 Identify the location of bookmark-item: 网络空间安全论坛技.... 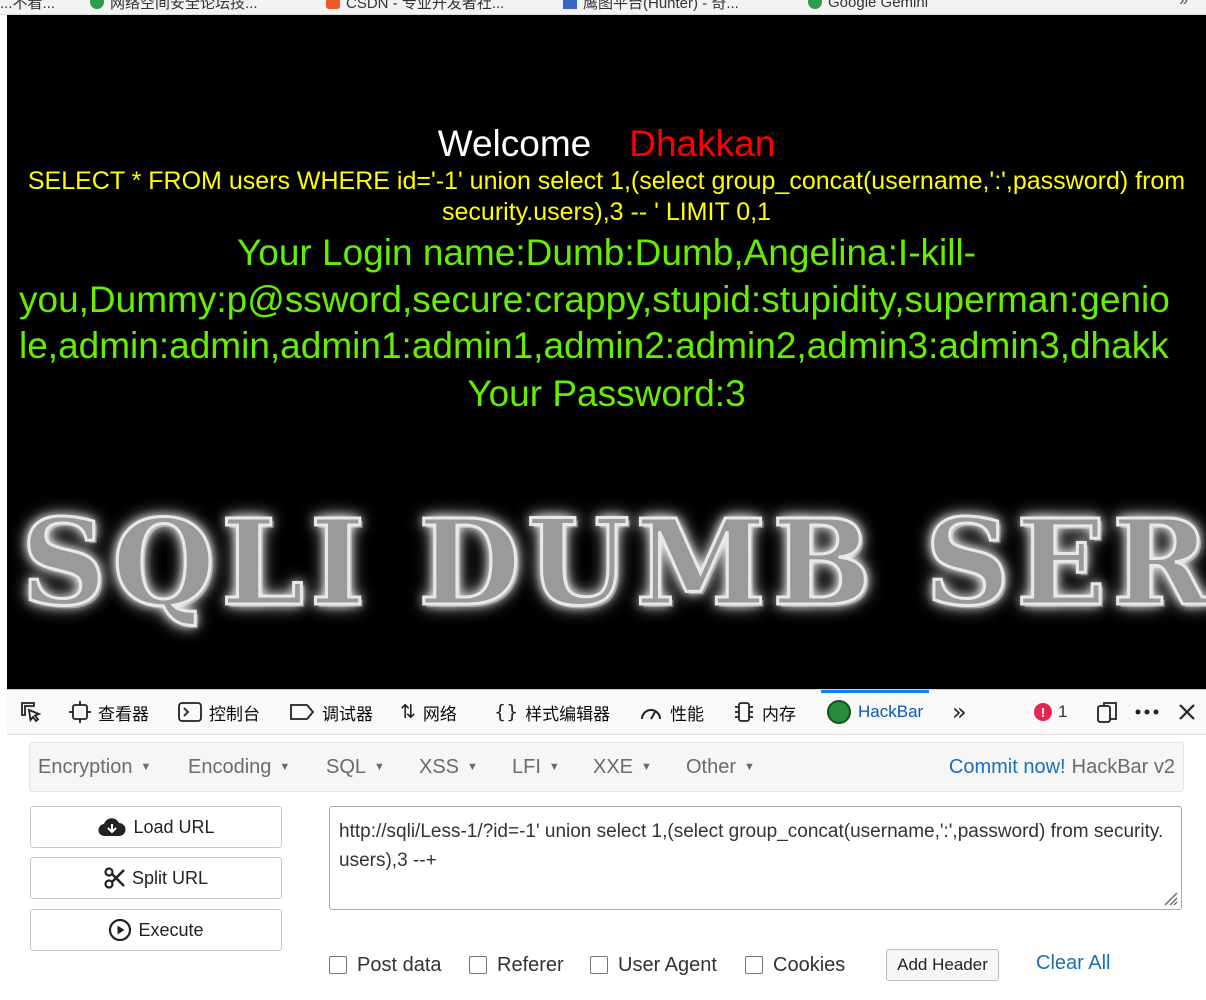
(174, 6).